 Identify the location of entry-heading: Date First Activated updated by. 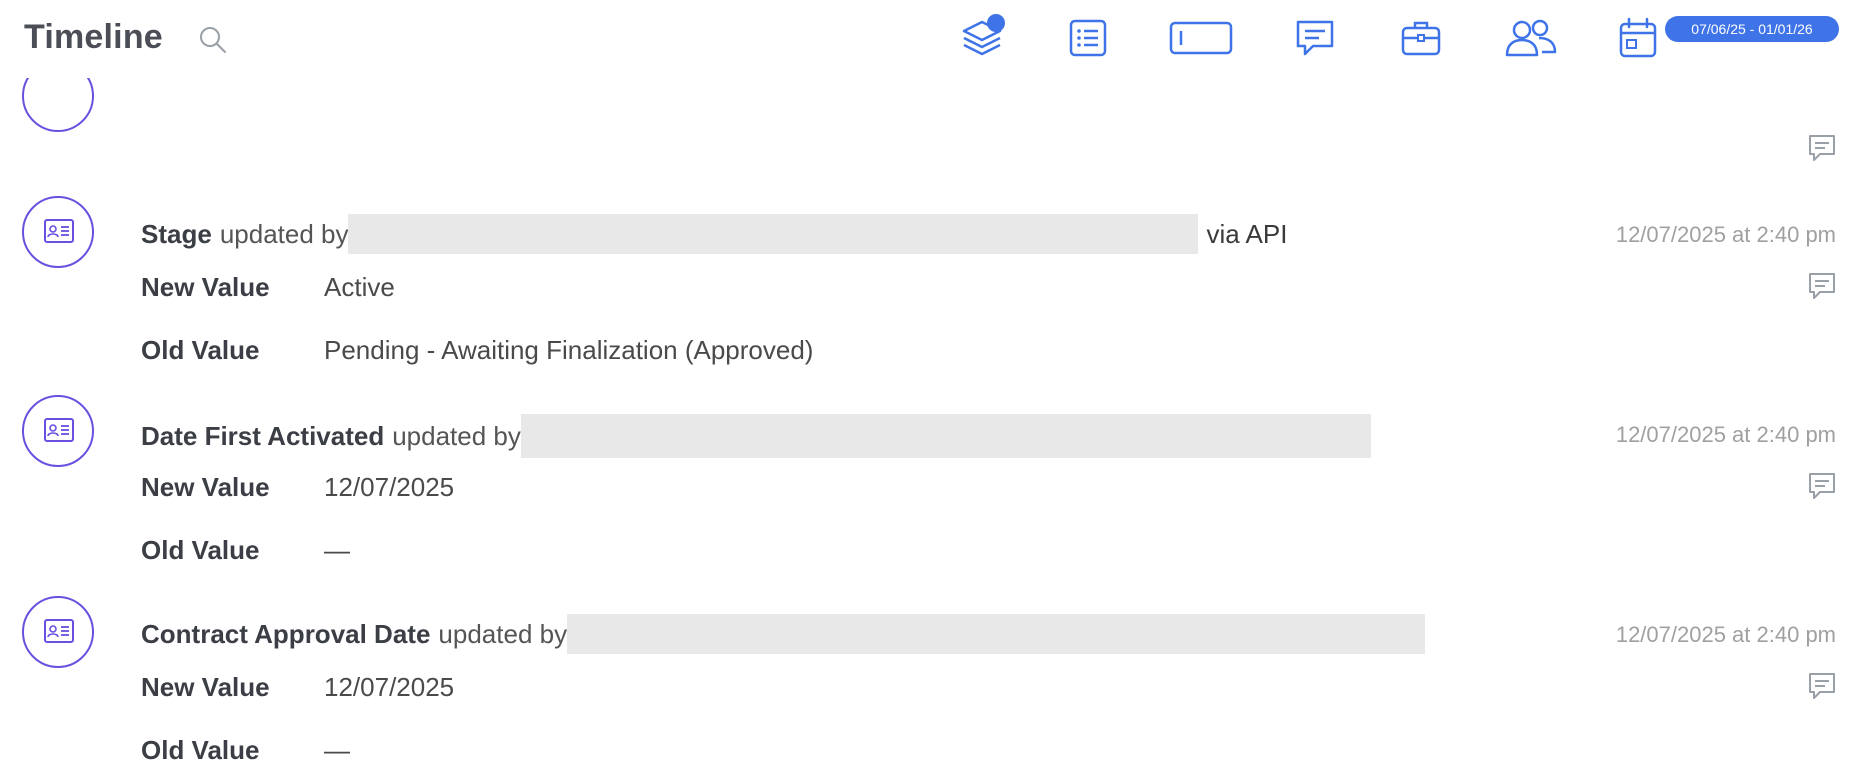
(756, 436).